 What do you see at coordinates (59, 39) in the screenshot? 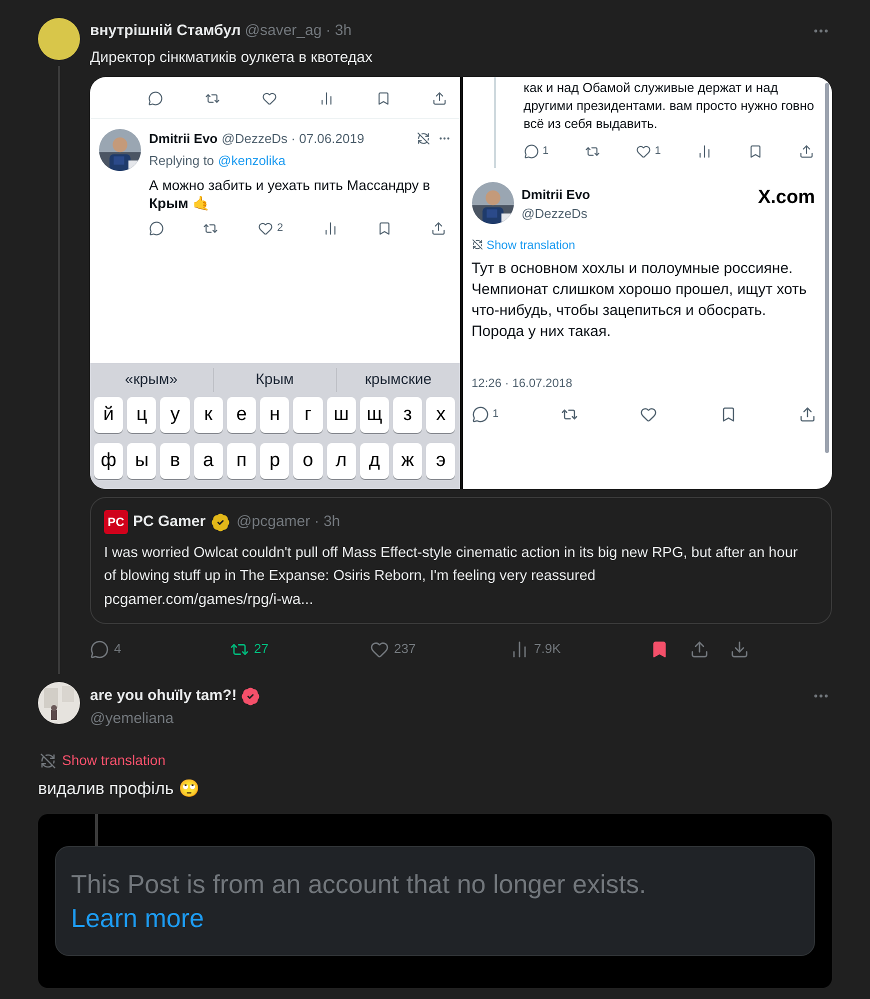
I see `avatar` at bounding box center [59, 39].